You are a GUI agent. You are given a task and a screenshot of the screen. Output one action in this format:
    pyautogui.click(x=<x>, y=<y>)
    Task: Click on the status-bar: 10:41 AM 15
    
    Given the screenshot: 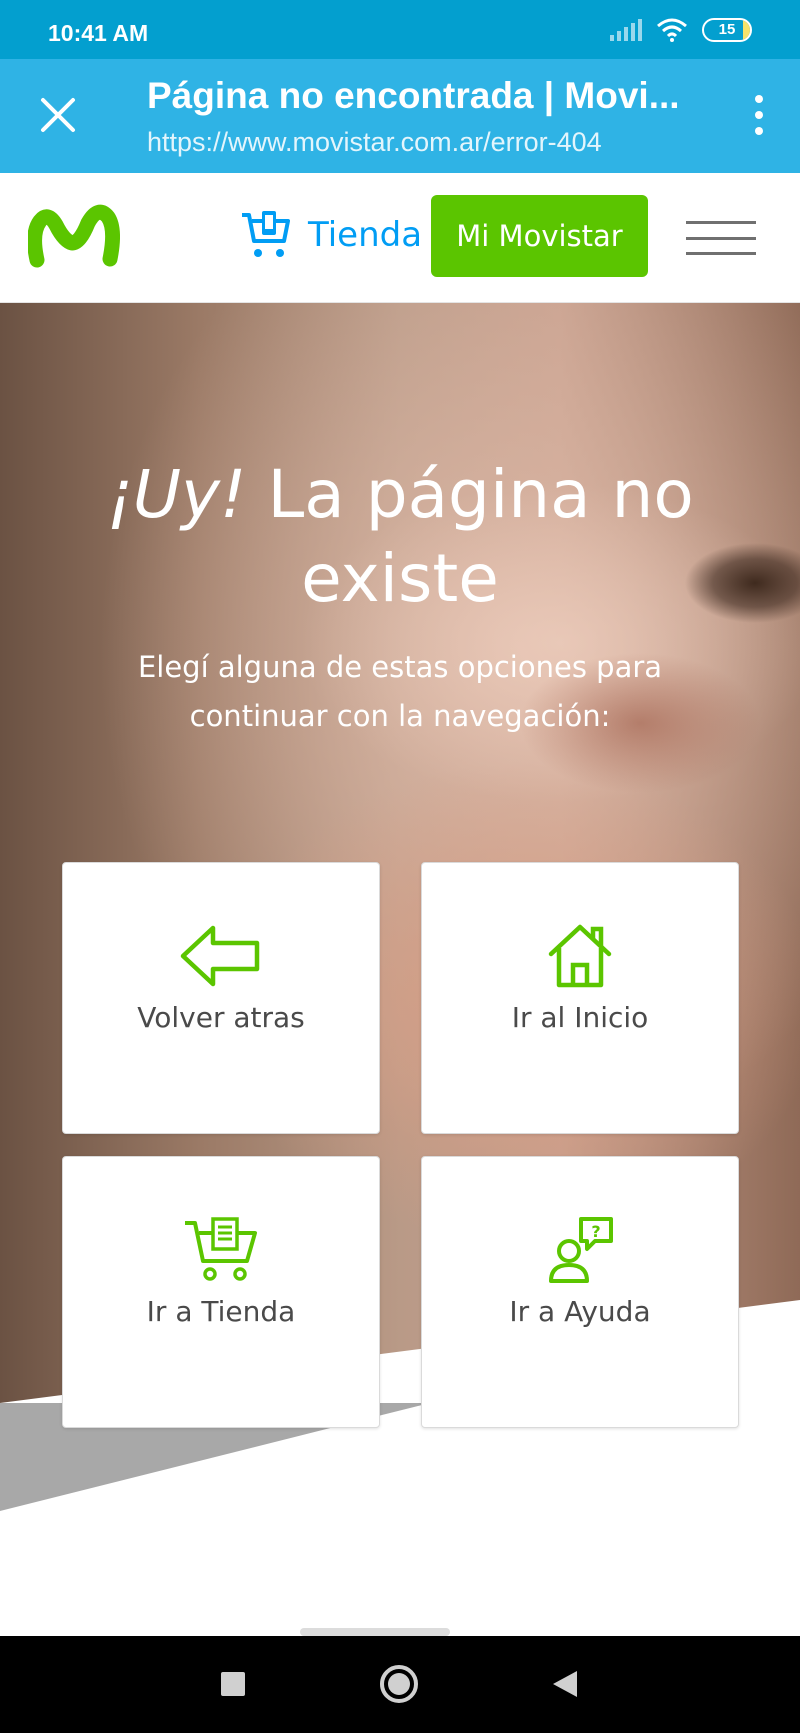 What is the action you would take?
    pyautogui.click(x=400, y=29)
    